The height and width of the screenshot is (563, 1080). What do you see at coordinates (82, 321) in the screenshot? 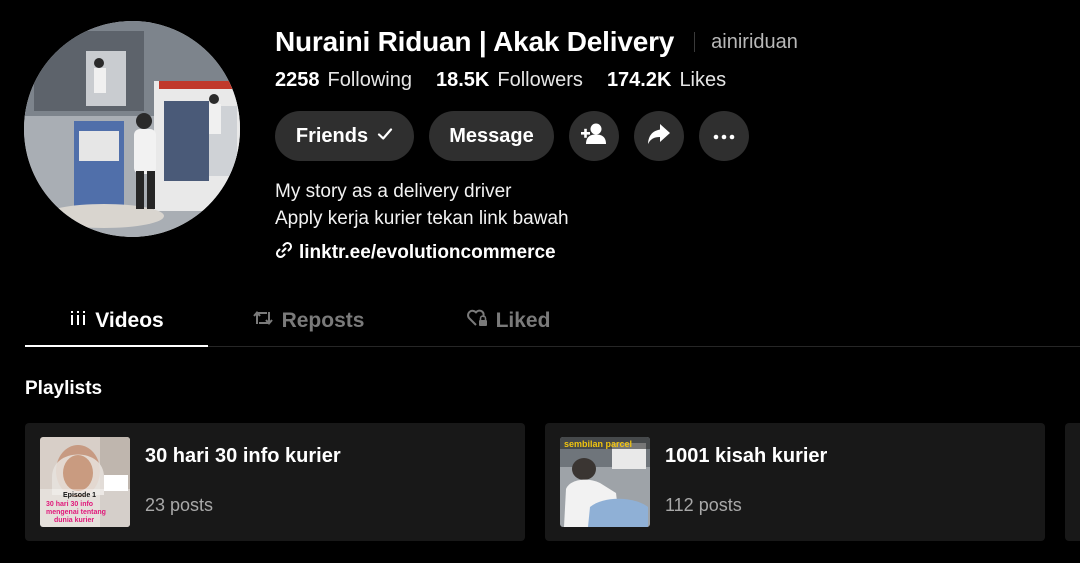
I see `grid-bars-icon` at bounding box center [82, 321].